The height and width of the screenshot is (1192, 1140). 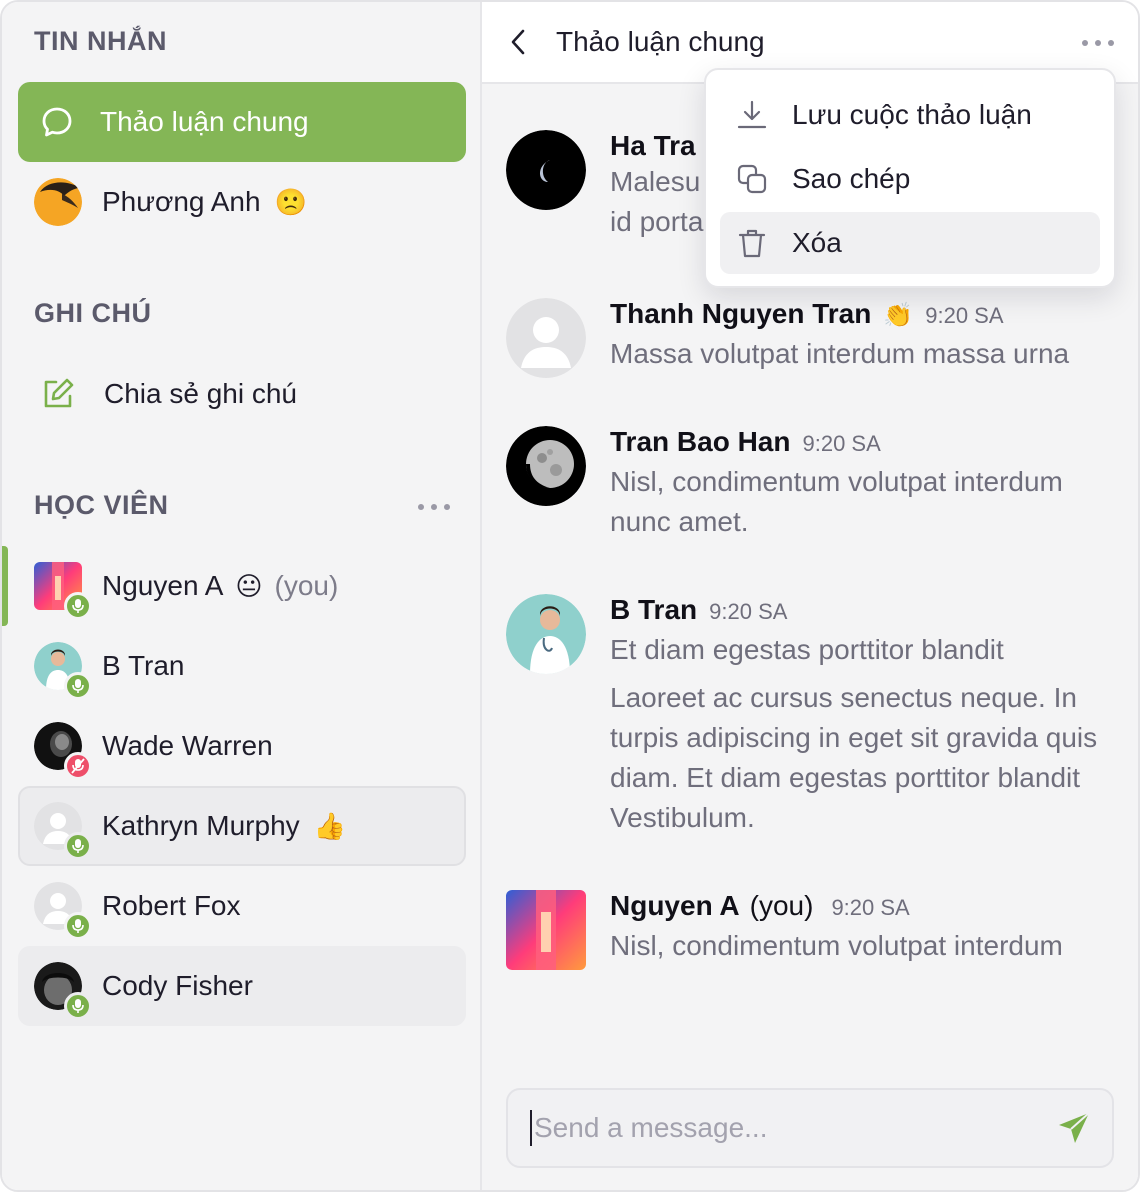 What do you see at coordinates (242, 906) in the screenshot?
I see `student-row-robert-fox: Robert Fox` at bounding box center [242, 906].